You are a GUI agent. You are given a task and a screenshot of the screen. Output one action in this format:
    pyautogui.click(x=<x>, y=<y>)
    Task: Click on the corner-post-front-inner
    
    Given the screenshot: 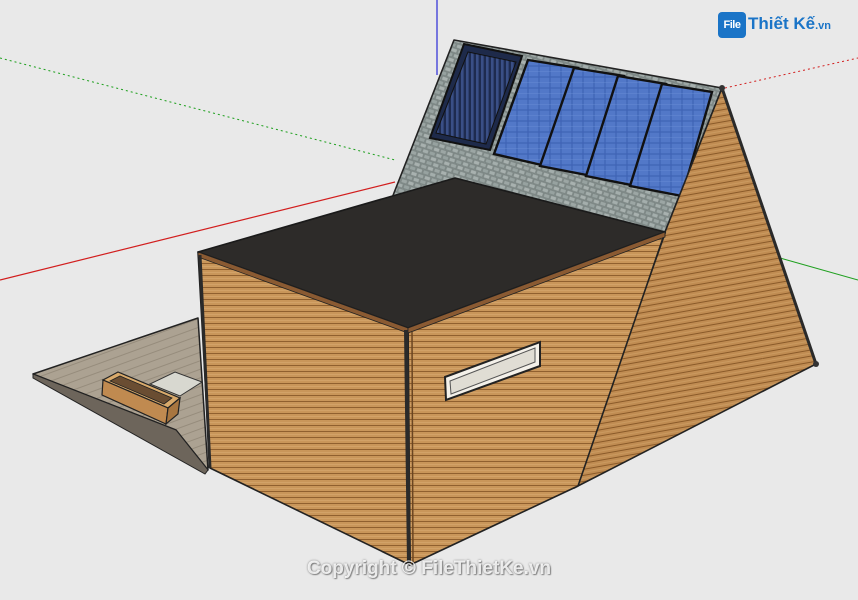 What is the action you would take?
    pyautogui.click(x=412, y=447)
    